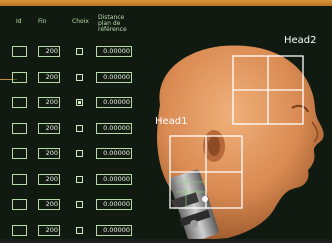  Describe the element at coordinates (19, 21) in the screenshot. I see `header-id: Id` at that location.